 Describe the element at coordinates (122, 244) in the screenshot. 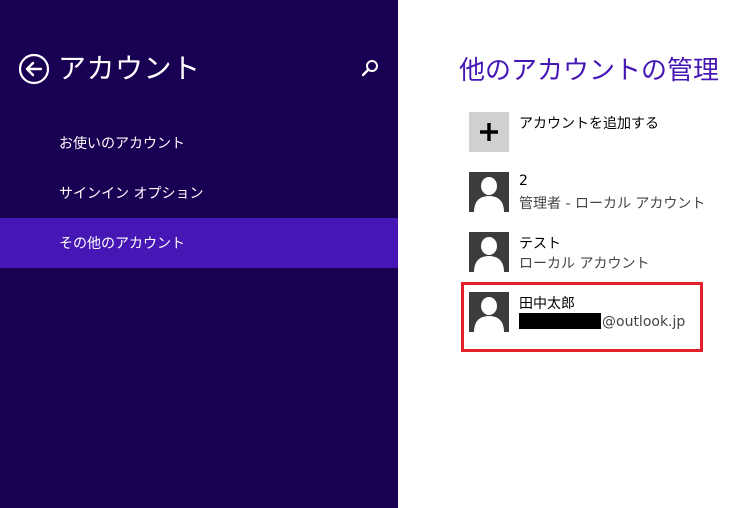

I see `nav-item-label: その他のアカウント` at that location.